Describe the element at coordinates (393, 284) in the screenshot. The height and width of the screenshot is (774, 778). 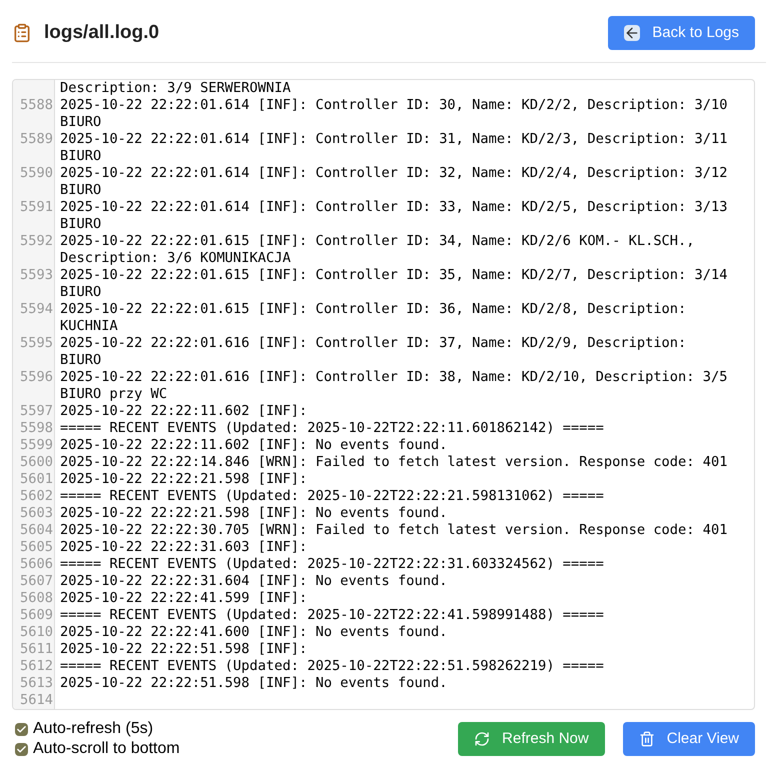
I see `log-line: 2025-10-22 22:22:01.615 [INF]: Controller ID: 35, Name: KD/2/7, Description: 3/14 BIURO` at that location.